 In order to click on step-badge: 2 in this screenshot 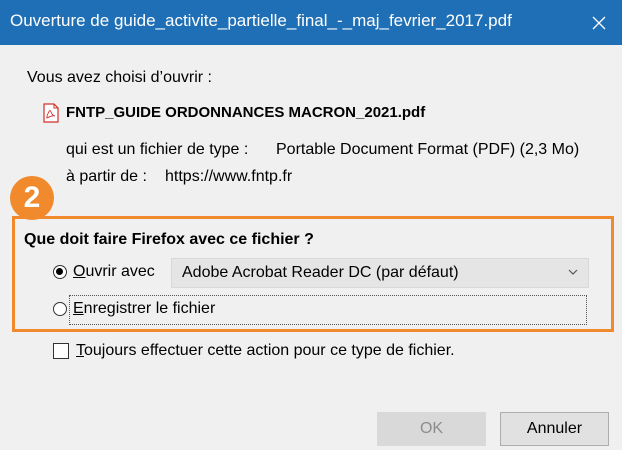, I will do `click(32, 198)`.